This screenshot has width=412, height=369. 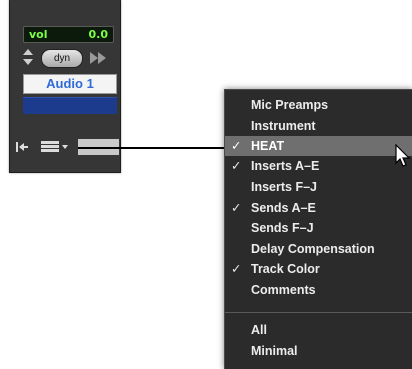 I want to click on view-bar-top, so click(x=50, y=142).